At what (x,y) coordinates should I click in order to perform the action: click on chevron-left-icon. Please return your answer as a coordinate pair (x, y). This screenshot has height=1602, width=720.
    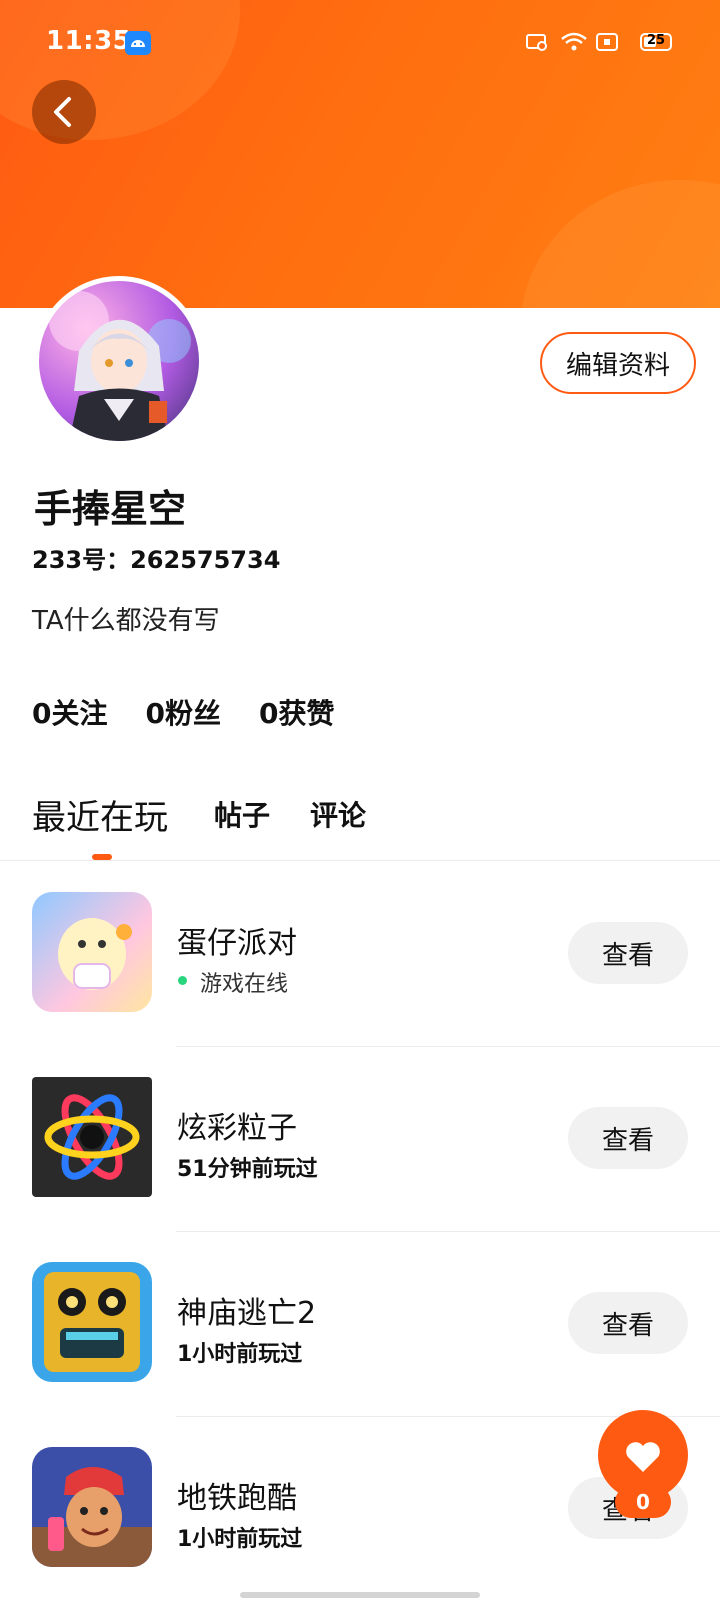
    Looking at the image, I should click on (62, 112).